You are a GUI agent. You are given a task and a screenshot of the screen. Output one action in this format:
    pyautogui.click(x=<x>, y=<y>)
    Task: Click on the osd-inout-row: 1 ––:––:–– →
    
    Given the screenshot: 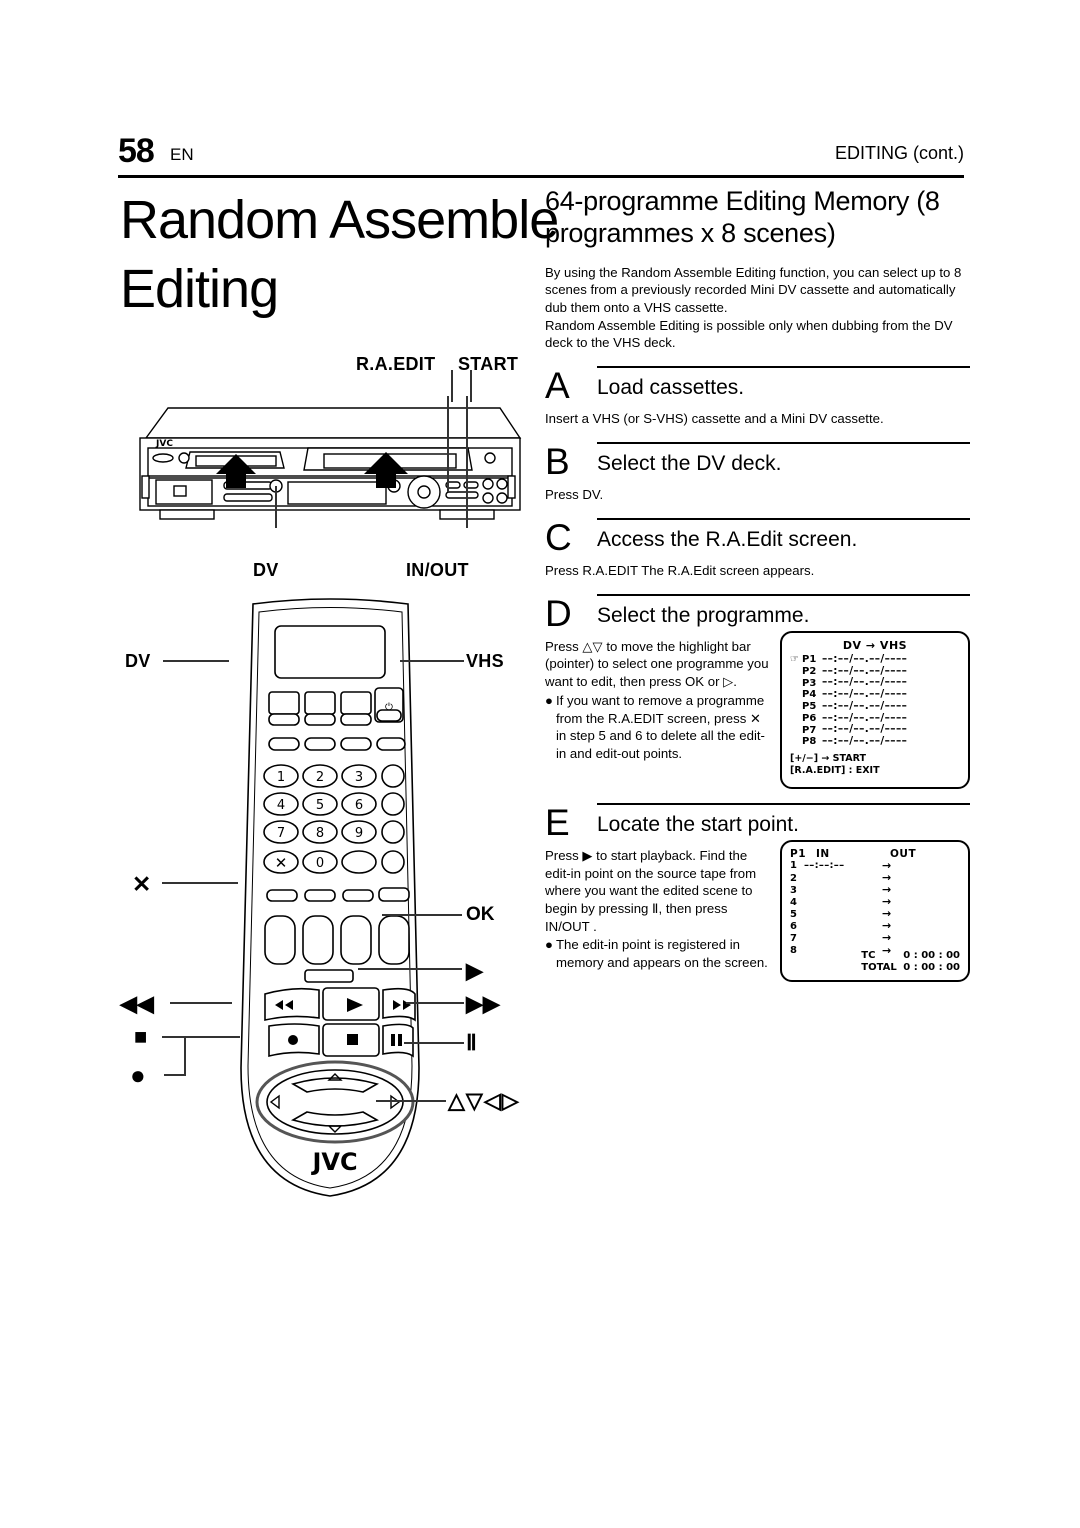 What is the action you would take?
    pyautogui.click(x=875, y=865)
    